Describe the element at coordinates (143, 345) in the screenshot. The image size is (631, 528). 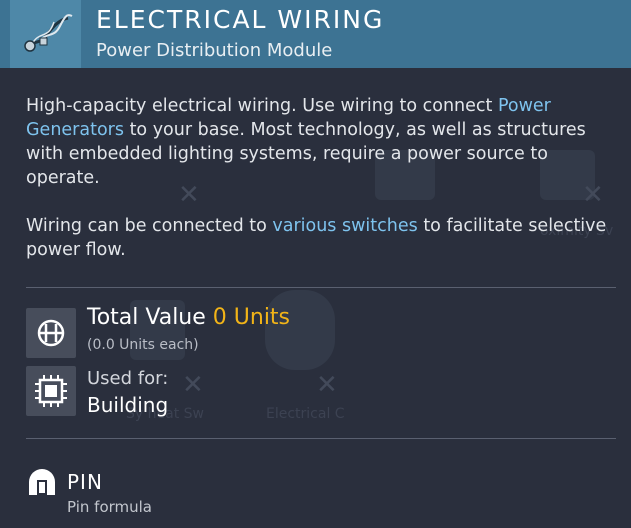
I see `value-each: (0.0 Units each)` at that location.